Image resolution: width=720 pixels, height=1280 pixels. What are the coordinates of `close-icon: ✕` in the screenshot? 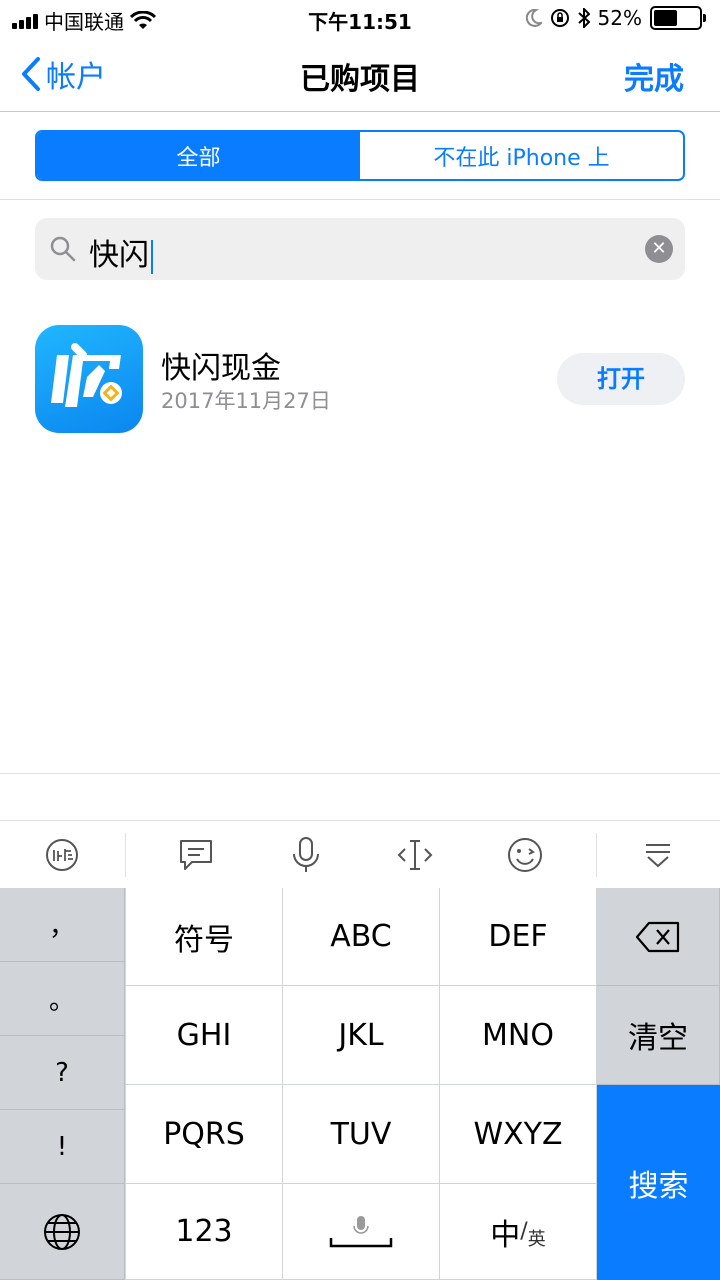 It's located at (659, 248).